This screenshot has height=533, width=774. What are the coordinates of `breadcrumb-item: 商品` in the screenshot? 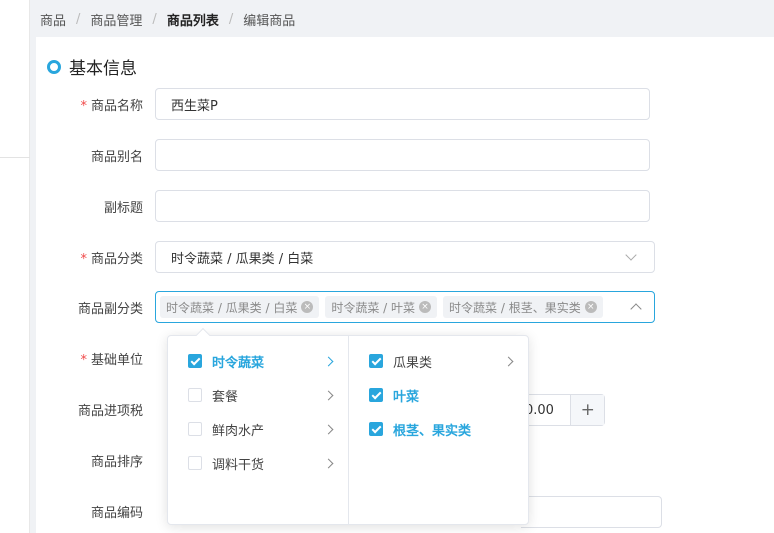 It's located at (53, 19).